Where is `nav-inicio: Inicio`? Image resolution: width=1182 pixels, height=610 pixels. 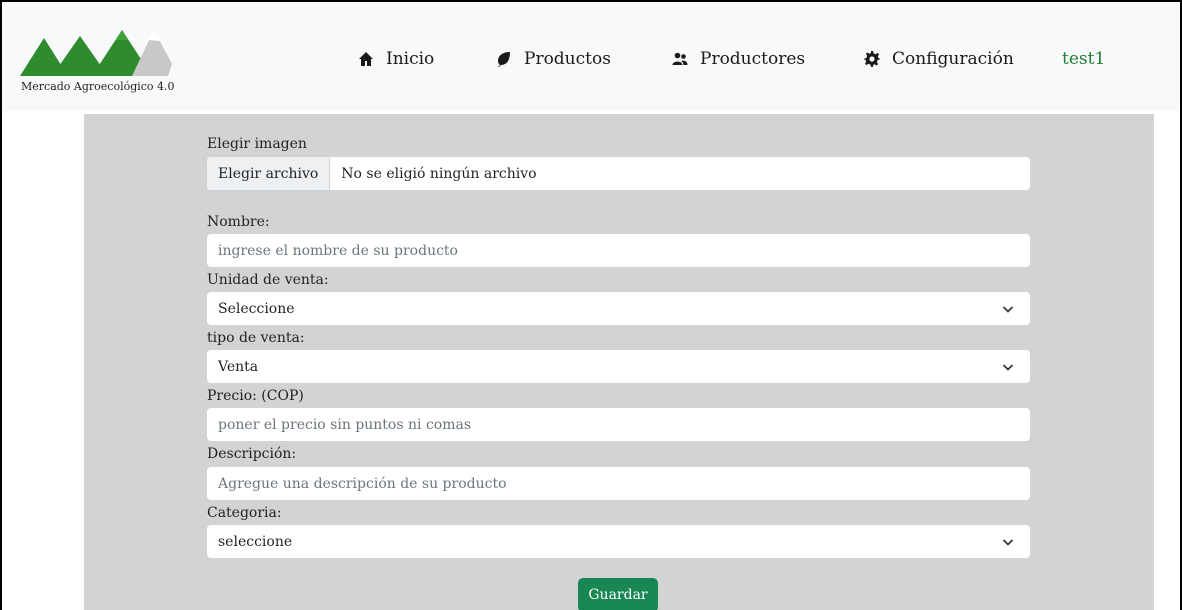 nav-inicio: Inicio is located at coordinates (396, 59).